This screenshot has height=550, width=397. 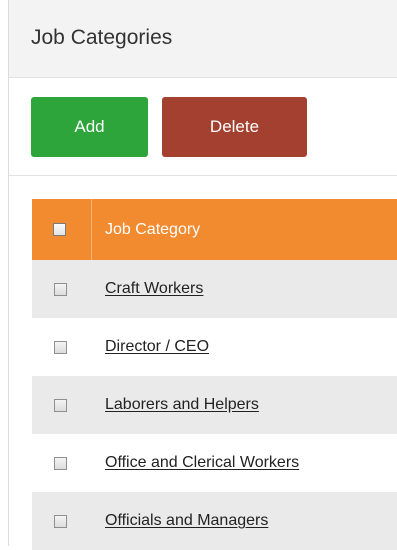 What do you see at coordinates (214, 289) in the screenshot?
I see `table-row: Craft Workers` at bounding box center [214, 289].